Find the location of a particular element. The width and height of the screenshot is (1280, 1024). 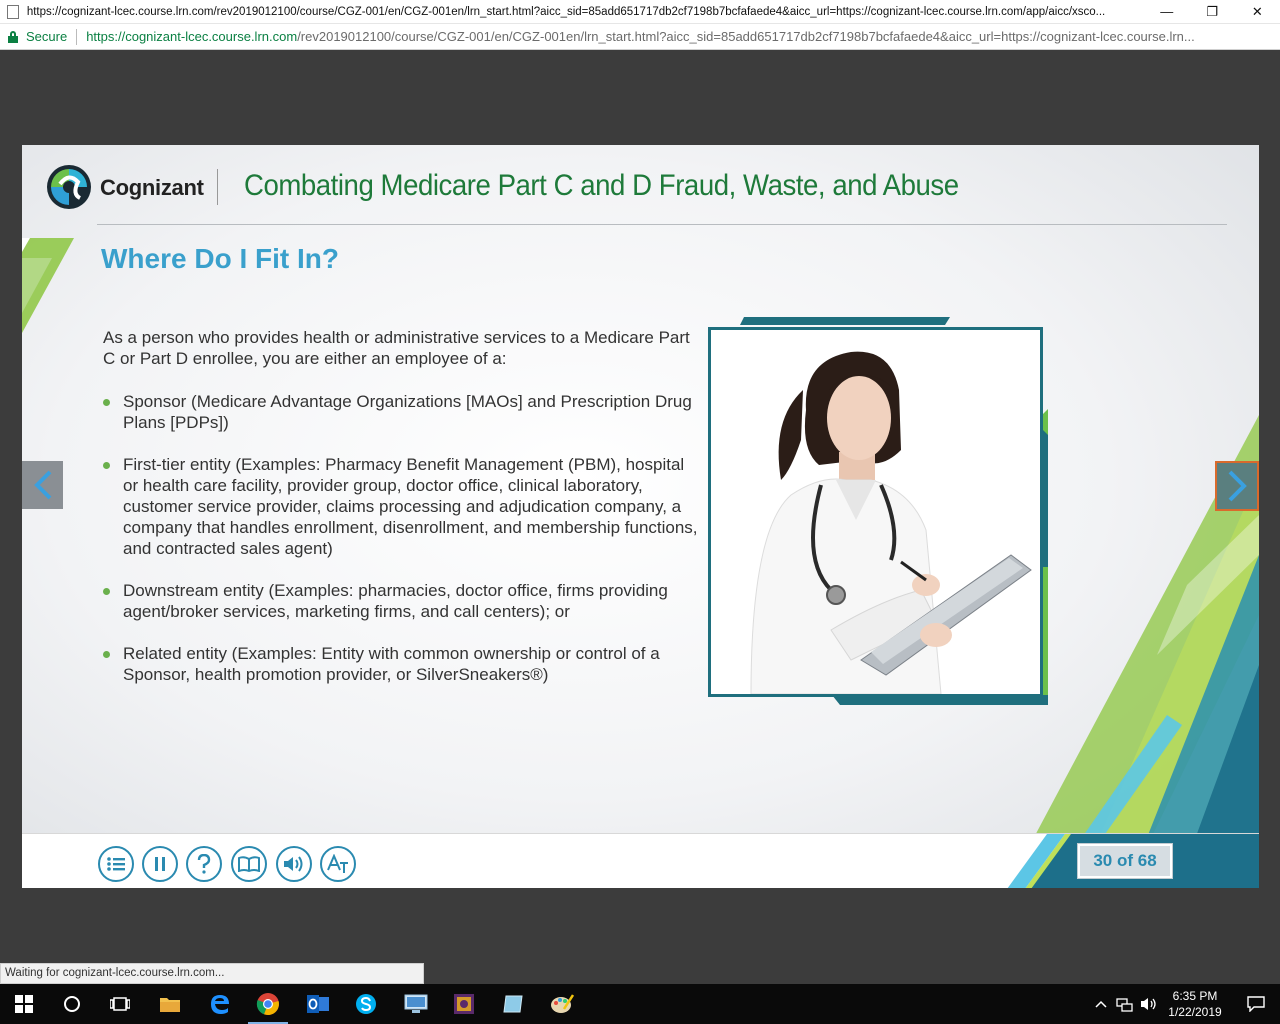

task-view-button is located at coordinates (120, 1004).